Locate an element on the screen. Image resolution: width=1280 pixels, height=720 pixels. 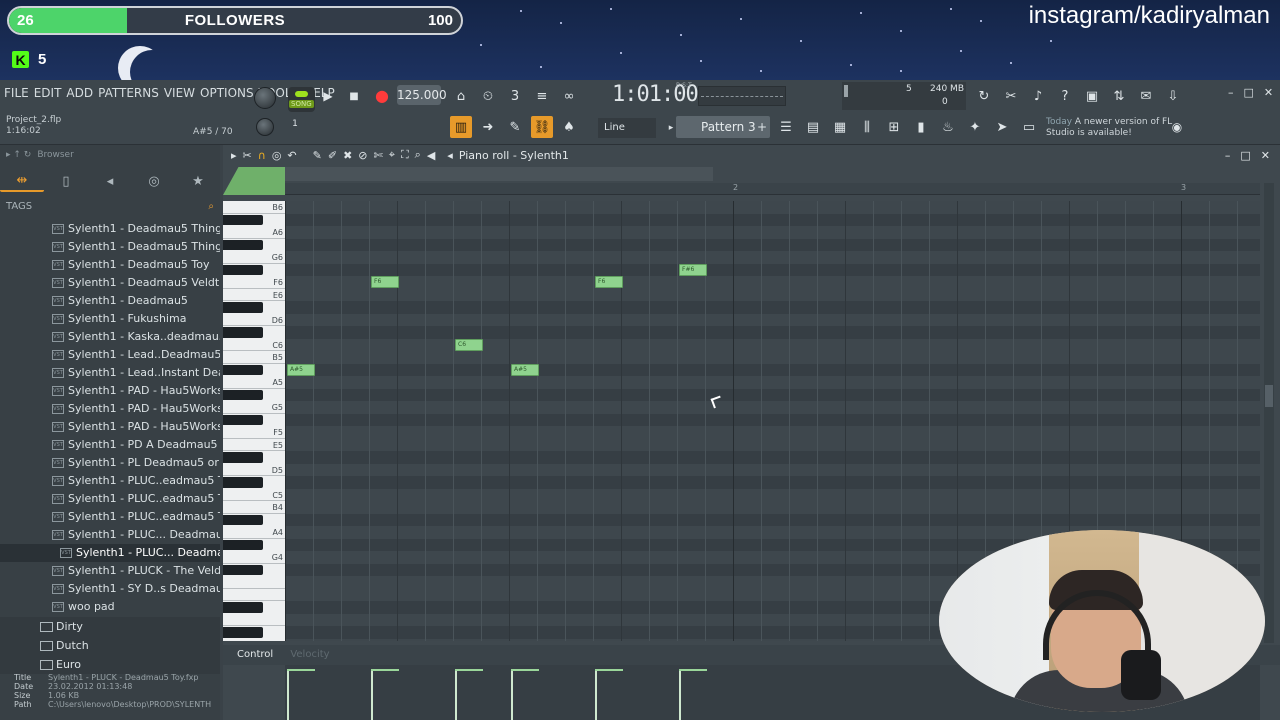
pr-close-icon: ✕ is located at coordinates (1265, 155).